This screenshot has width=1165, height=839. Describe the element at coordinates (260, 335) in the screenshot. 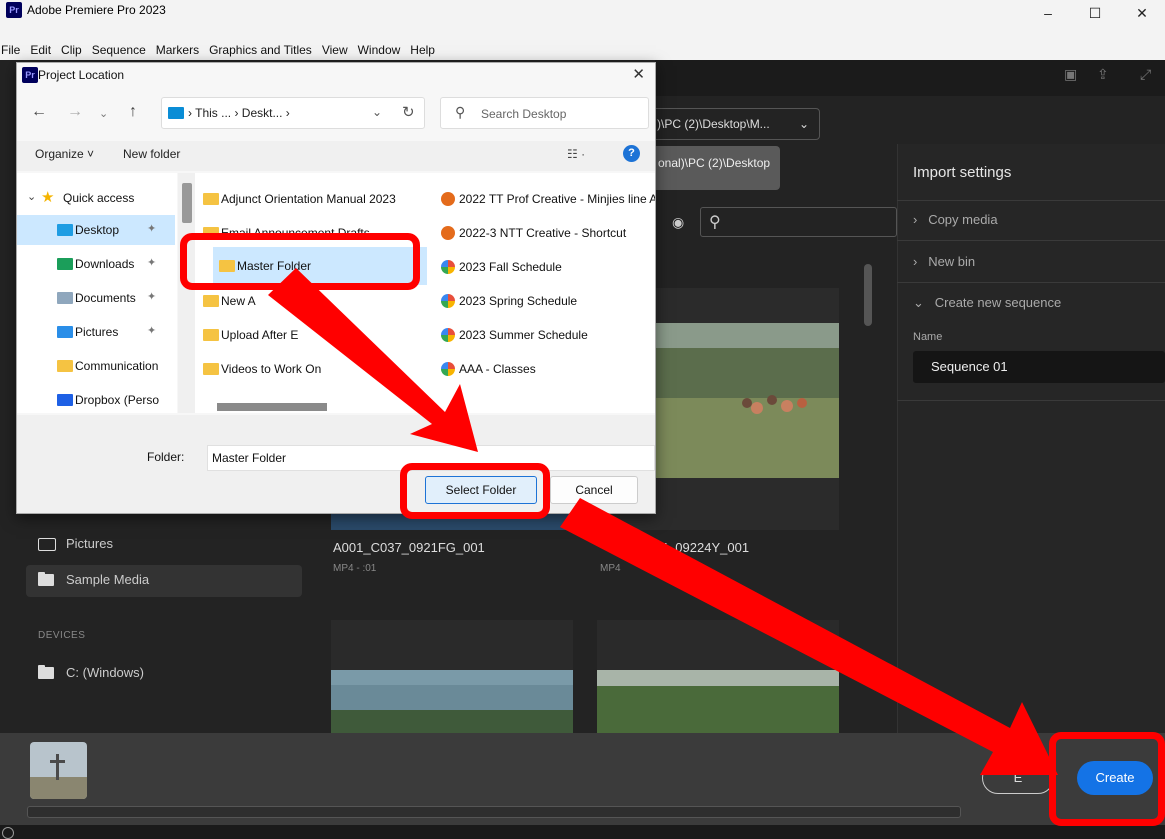

I see `list-item-label: Upload After E` at that location.